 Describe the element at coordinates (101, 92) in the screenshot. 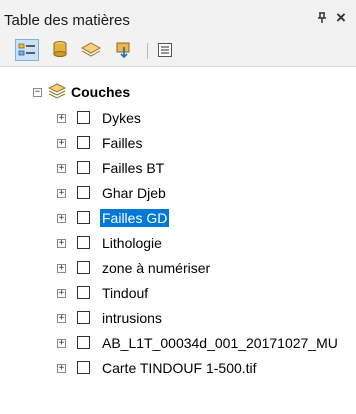

I see `root-label: Couches` at that location.